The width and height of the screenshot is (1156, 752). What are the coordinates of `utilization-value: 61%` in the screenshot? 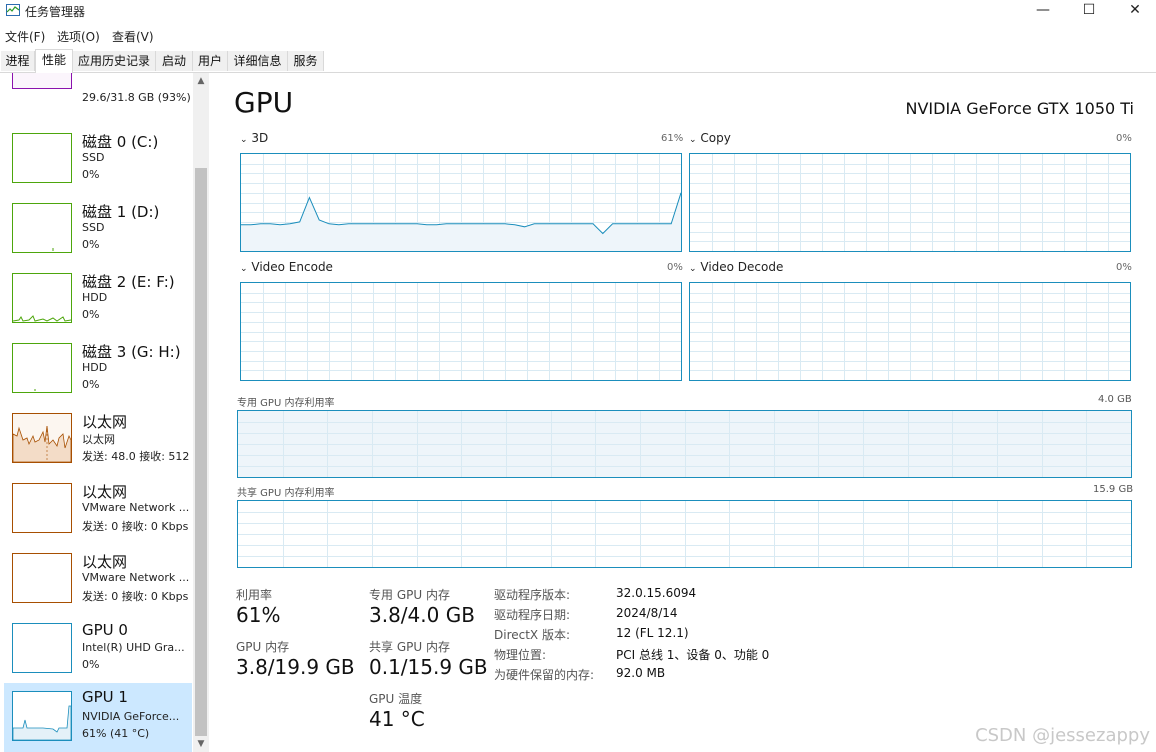 It's located at (258, 615).